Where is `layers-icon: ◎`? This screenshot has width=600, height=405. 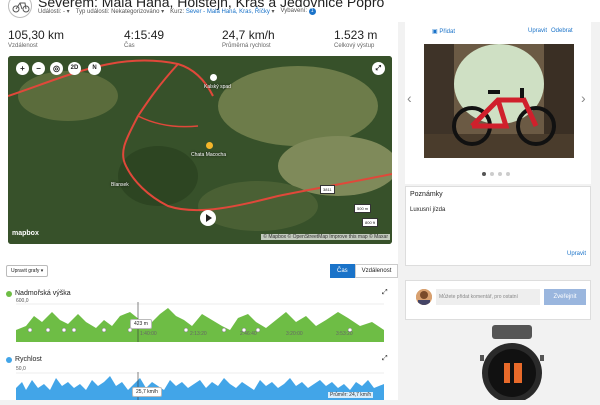 layers-icon: ◎ is located at coordinates (56, 68).